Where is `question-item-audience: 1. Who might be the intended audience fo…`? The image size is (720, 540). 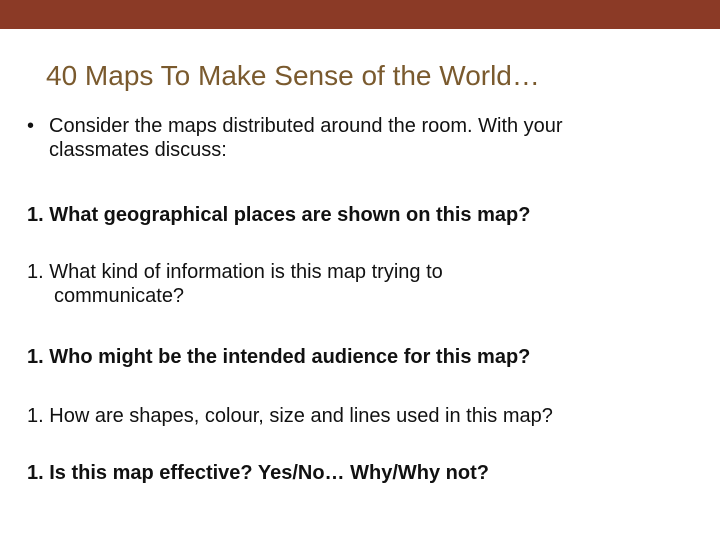 question-item-audience: 1. Who might be the intended audience fo… is located at coordinates (367, 357).